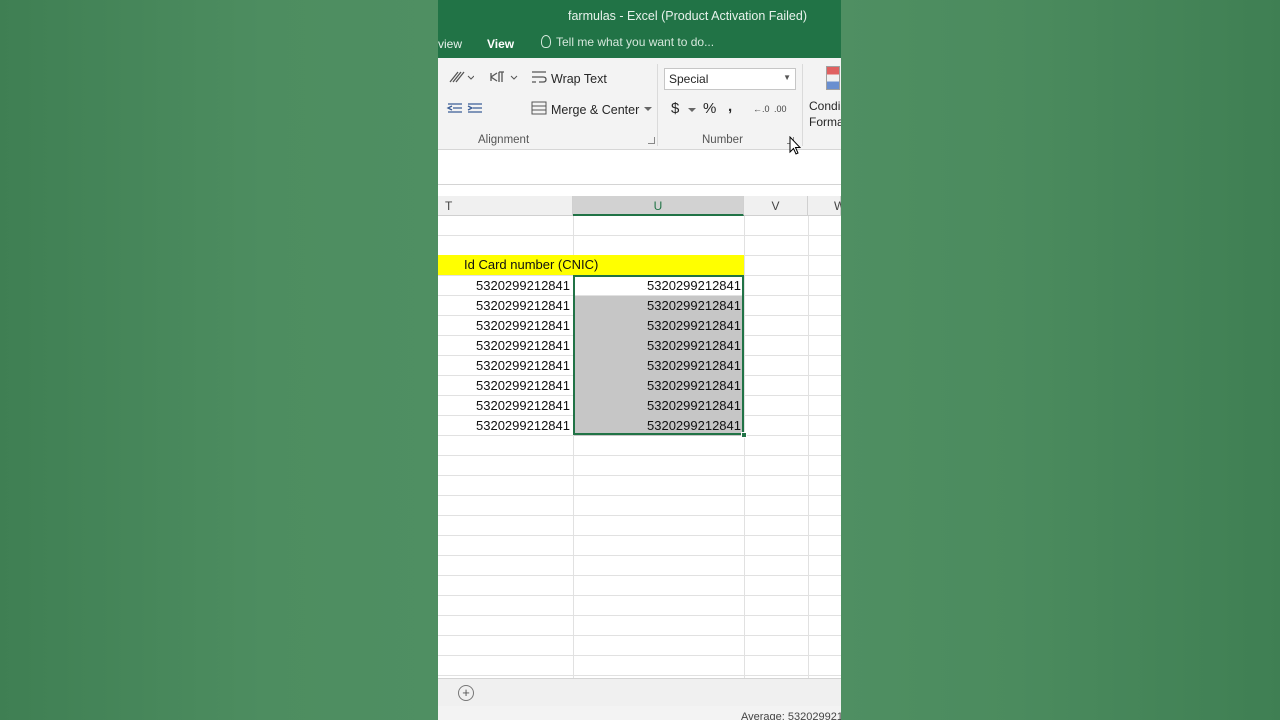 The image size is (1280, 720). Describe the element at coordinates (761, 109) in the screenshot. I see `svg-text: ←.0` at that location.